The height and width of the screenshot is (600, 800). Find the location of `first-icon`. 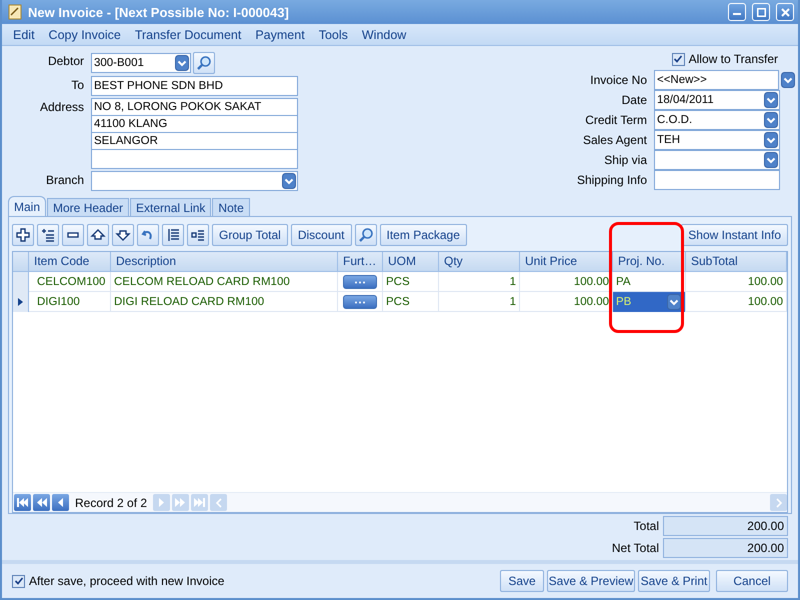

first-icon is located at coordinates (22, 502).